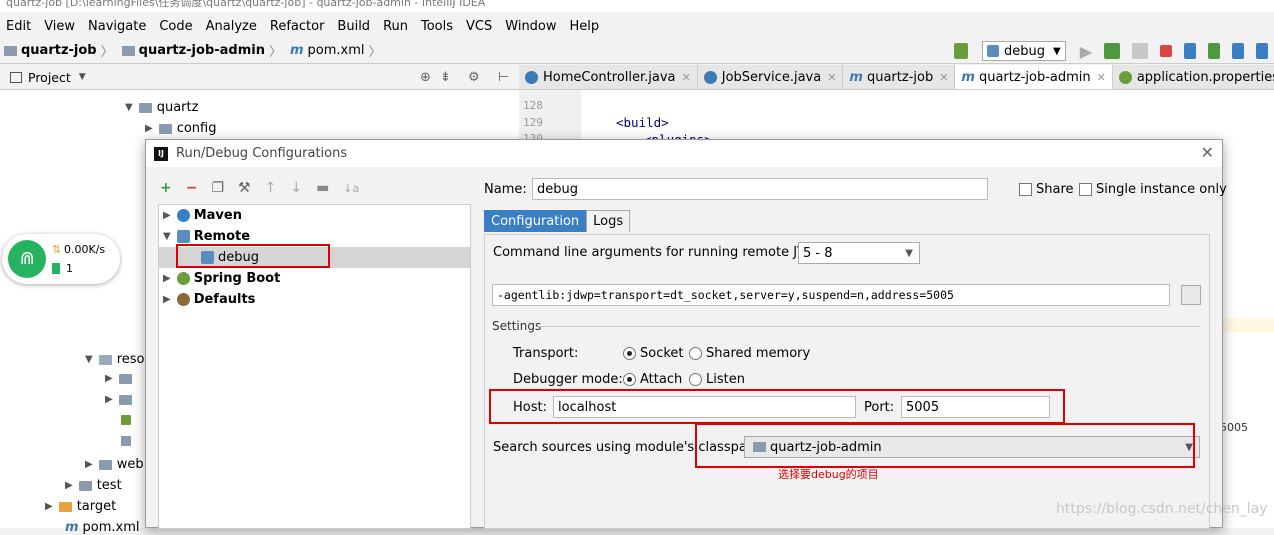 This screenshot has height=535, width=1274. I want to click on run-toolbar: debug ▼ ▶, so click(1111, 51).